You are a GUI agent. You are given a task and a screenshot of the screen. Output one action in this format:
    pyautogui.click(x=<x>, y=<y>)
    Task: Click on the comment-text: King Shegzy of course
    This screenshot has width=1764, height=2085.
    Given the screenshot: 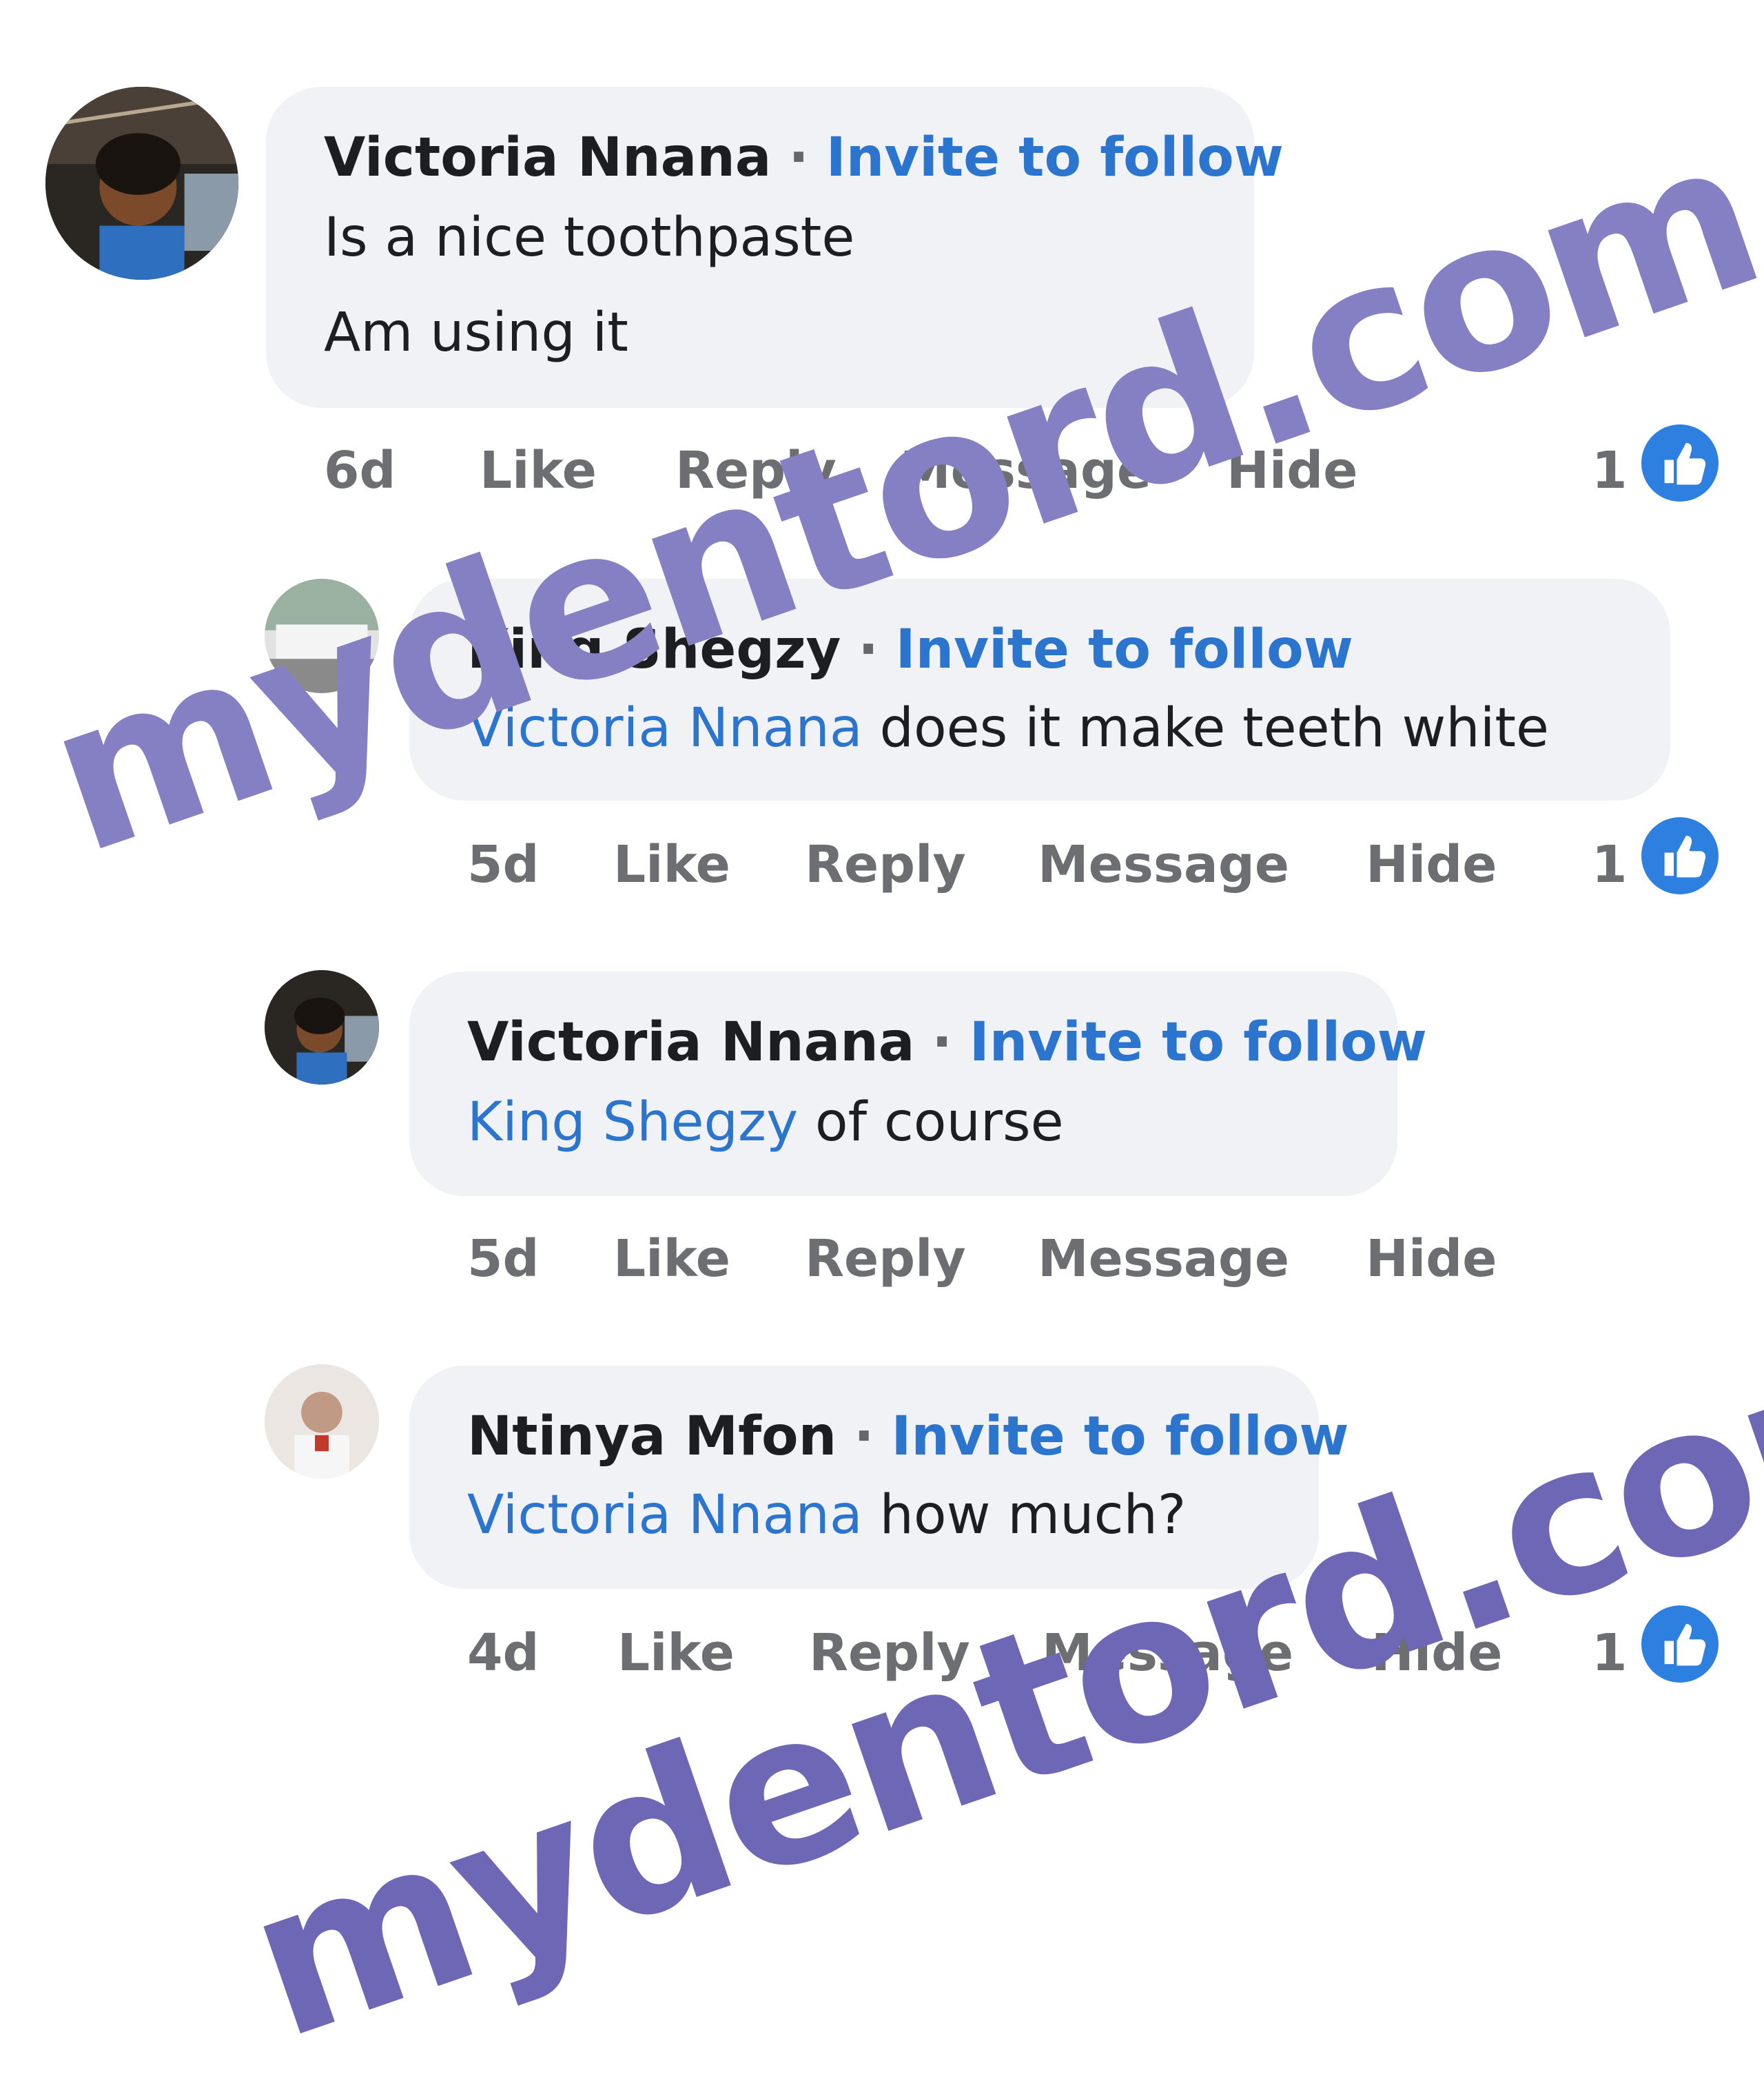 What is the action you would take?
    pyautogui.click(x=765, y=1122)
    